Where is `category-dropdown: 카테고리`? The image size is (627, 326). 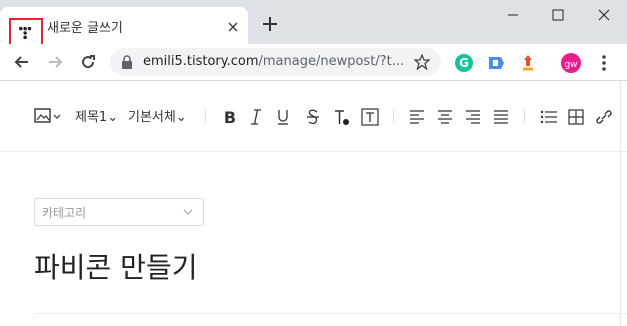
category-dropdown: 카테고리 is located at coordinates (119, 212).